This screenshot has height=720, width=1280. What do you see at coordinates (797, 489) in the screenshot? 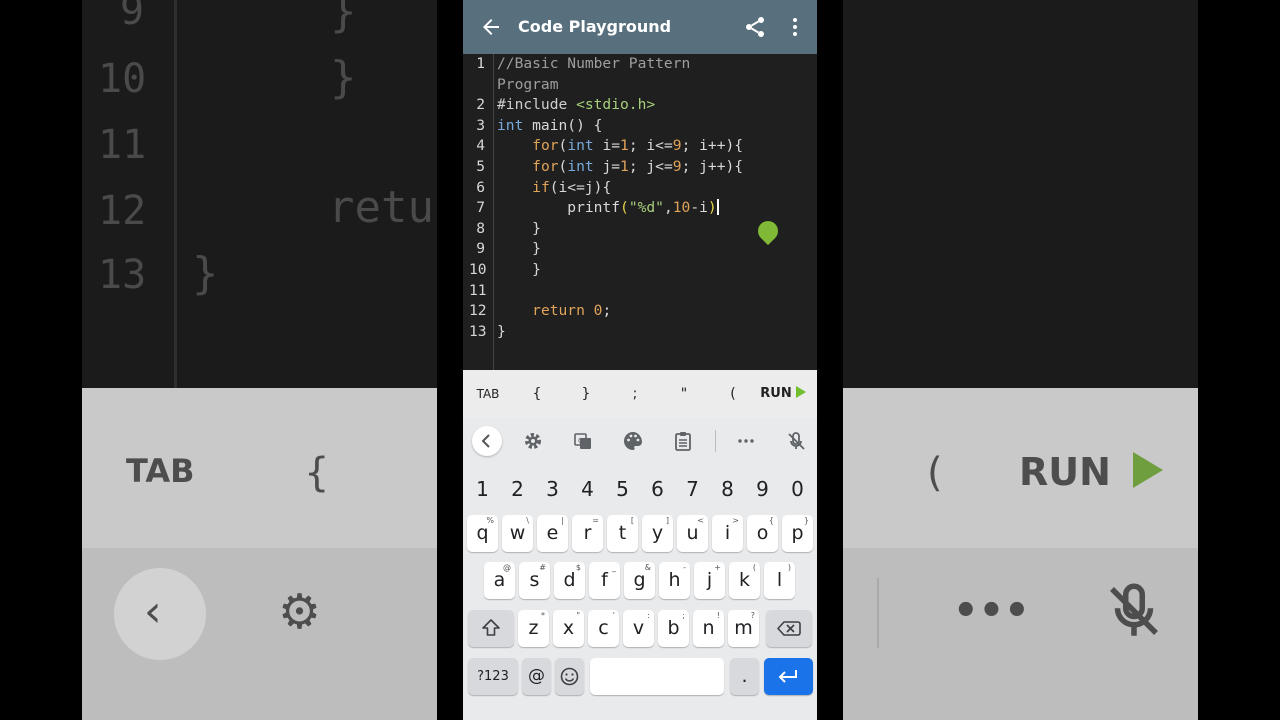
I see `number-key: 0` at bounding box center [797, 489].